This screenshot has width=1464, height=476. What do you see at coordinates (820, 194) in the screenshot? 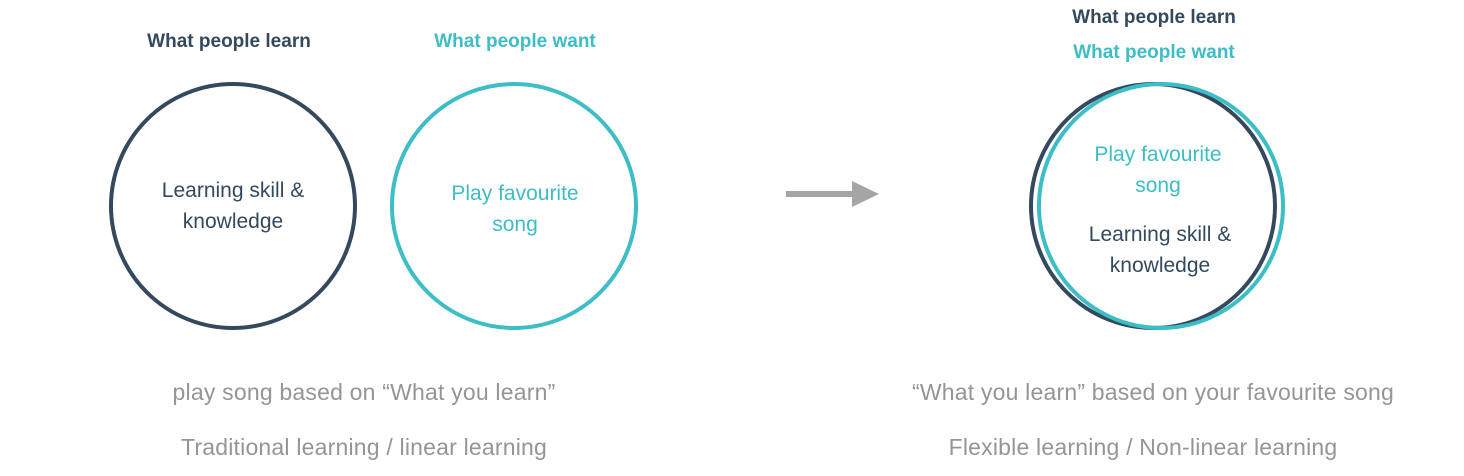
I see `arrow-shaft` at bounding box center [820, 194].